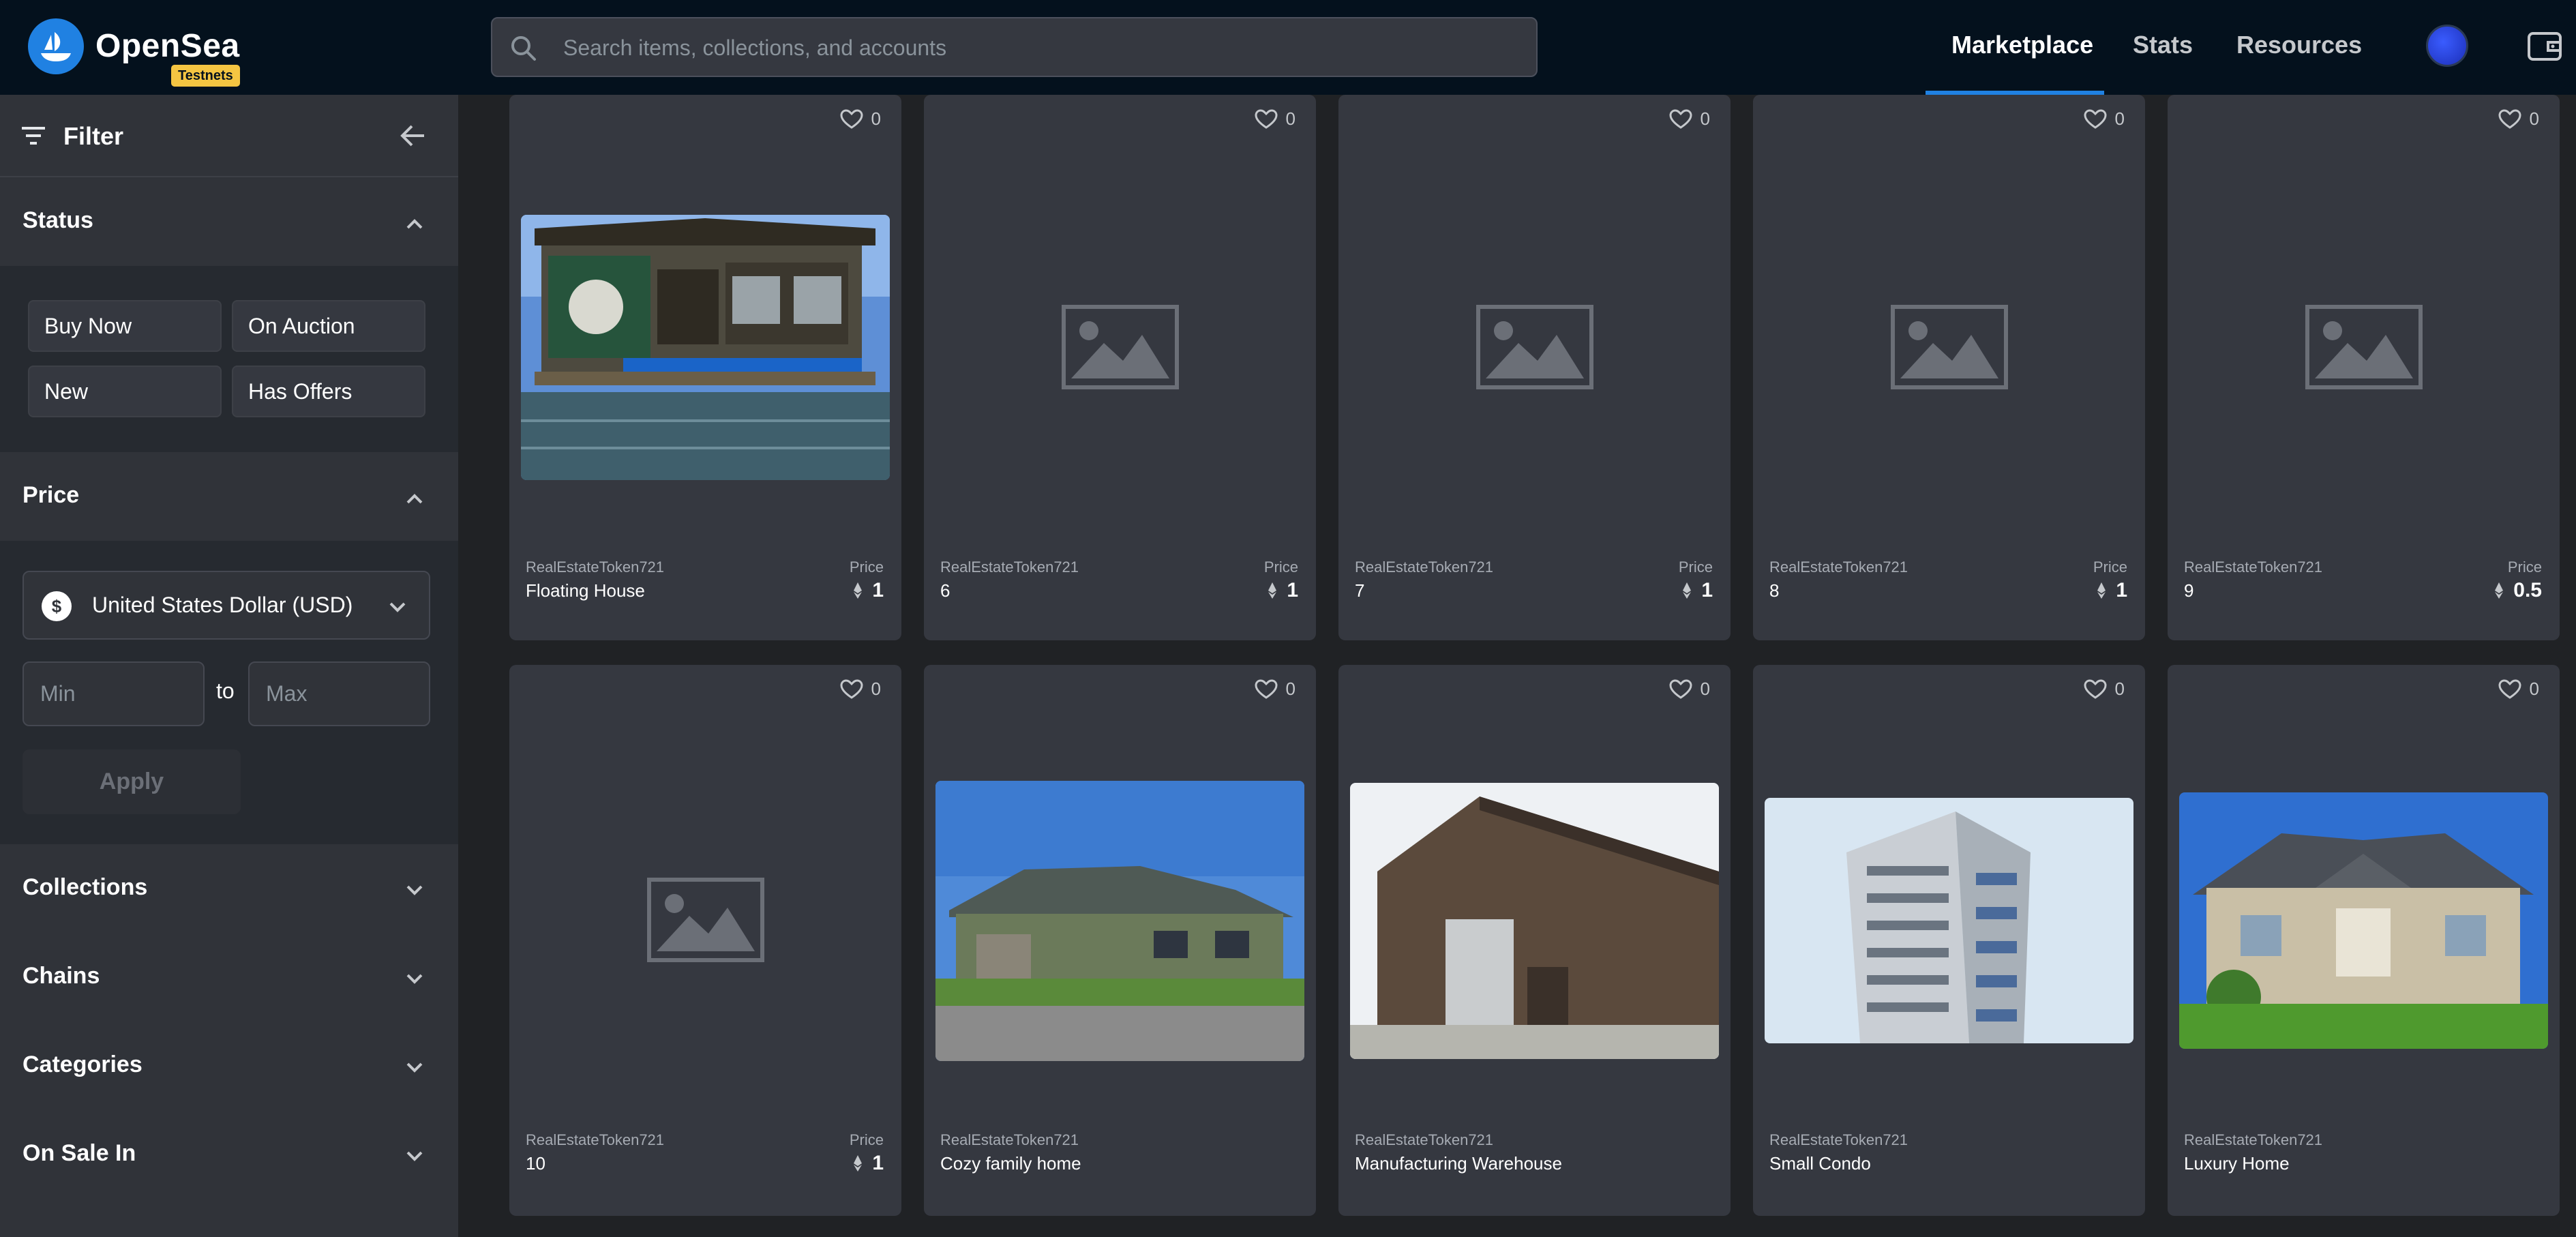 This screenshot has height=1237, width=2576. Describe the element at coordinates (226, 605) in the screenshot. I see `currency-select: $ United States Dollar (USD)` at that location.